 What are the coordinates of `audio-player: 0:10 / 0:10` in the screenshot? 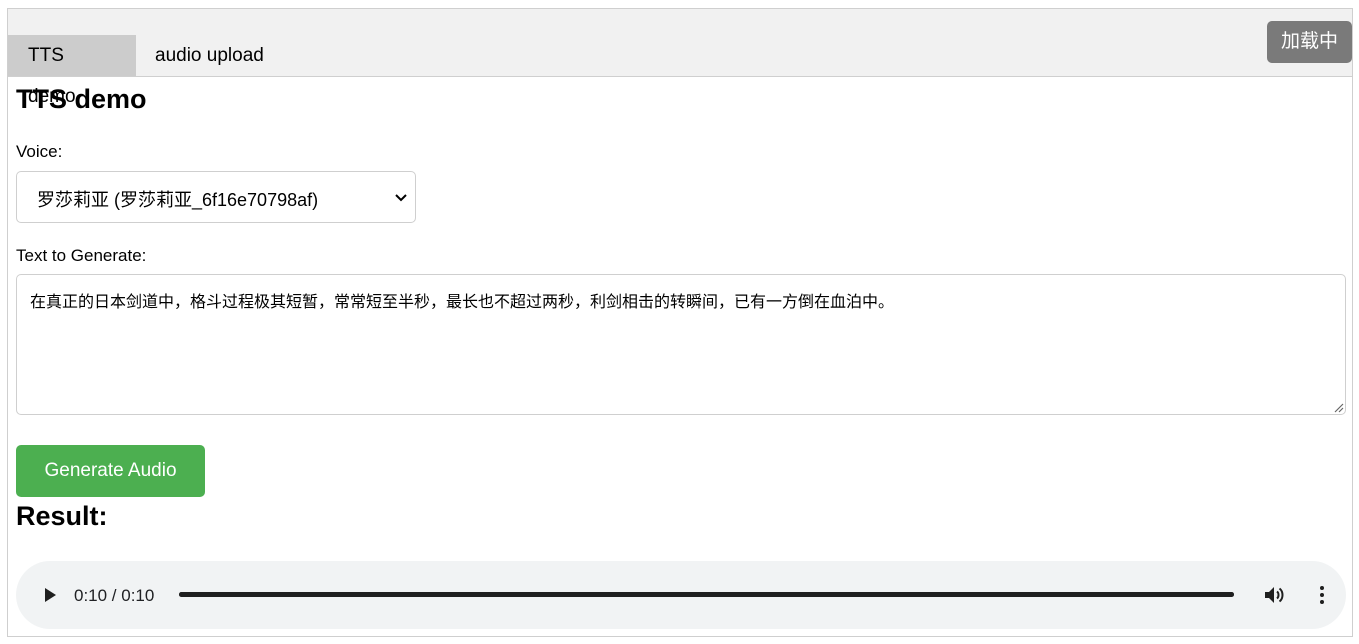 It's located at (681, 595).